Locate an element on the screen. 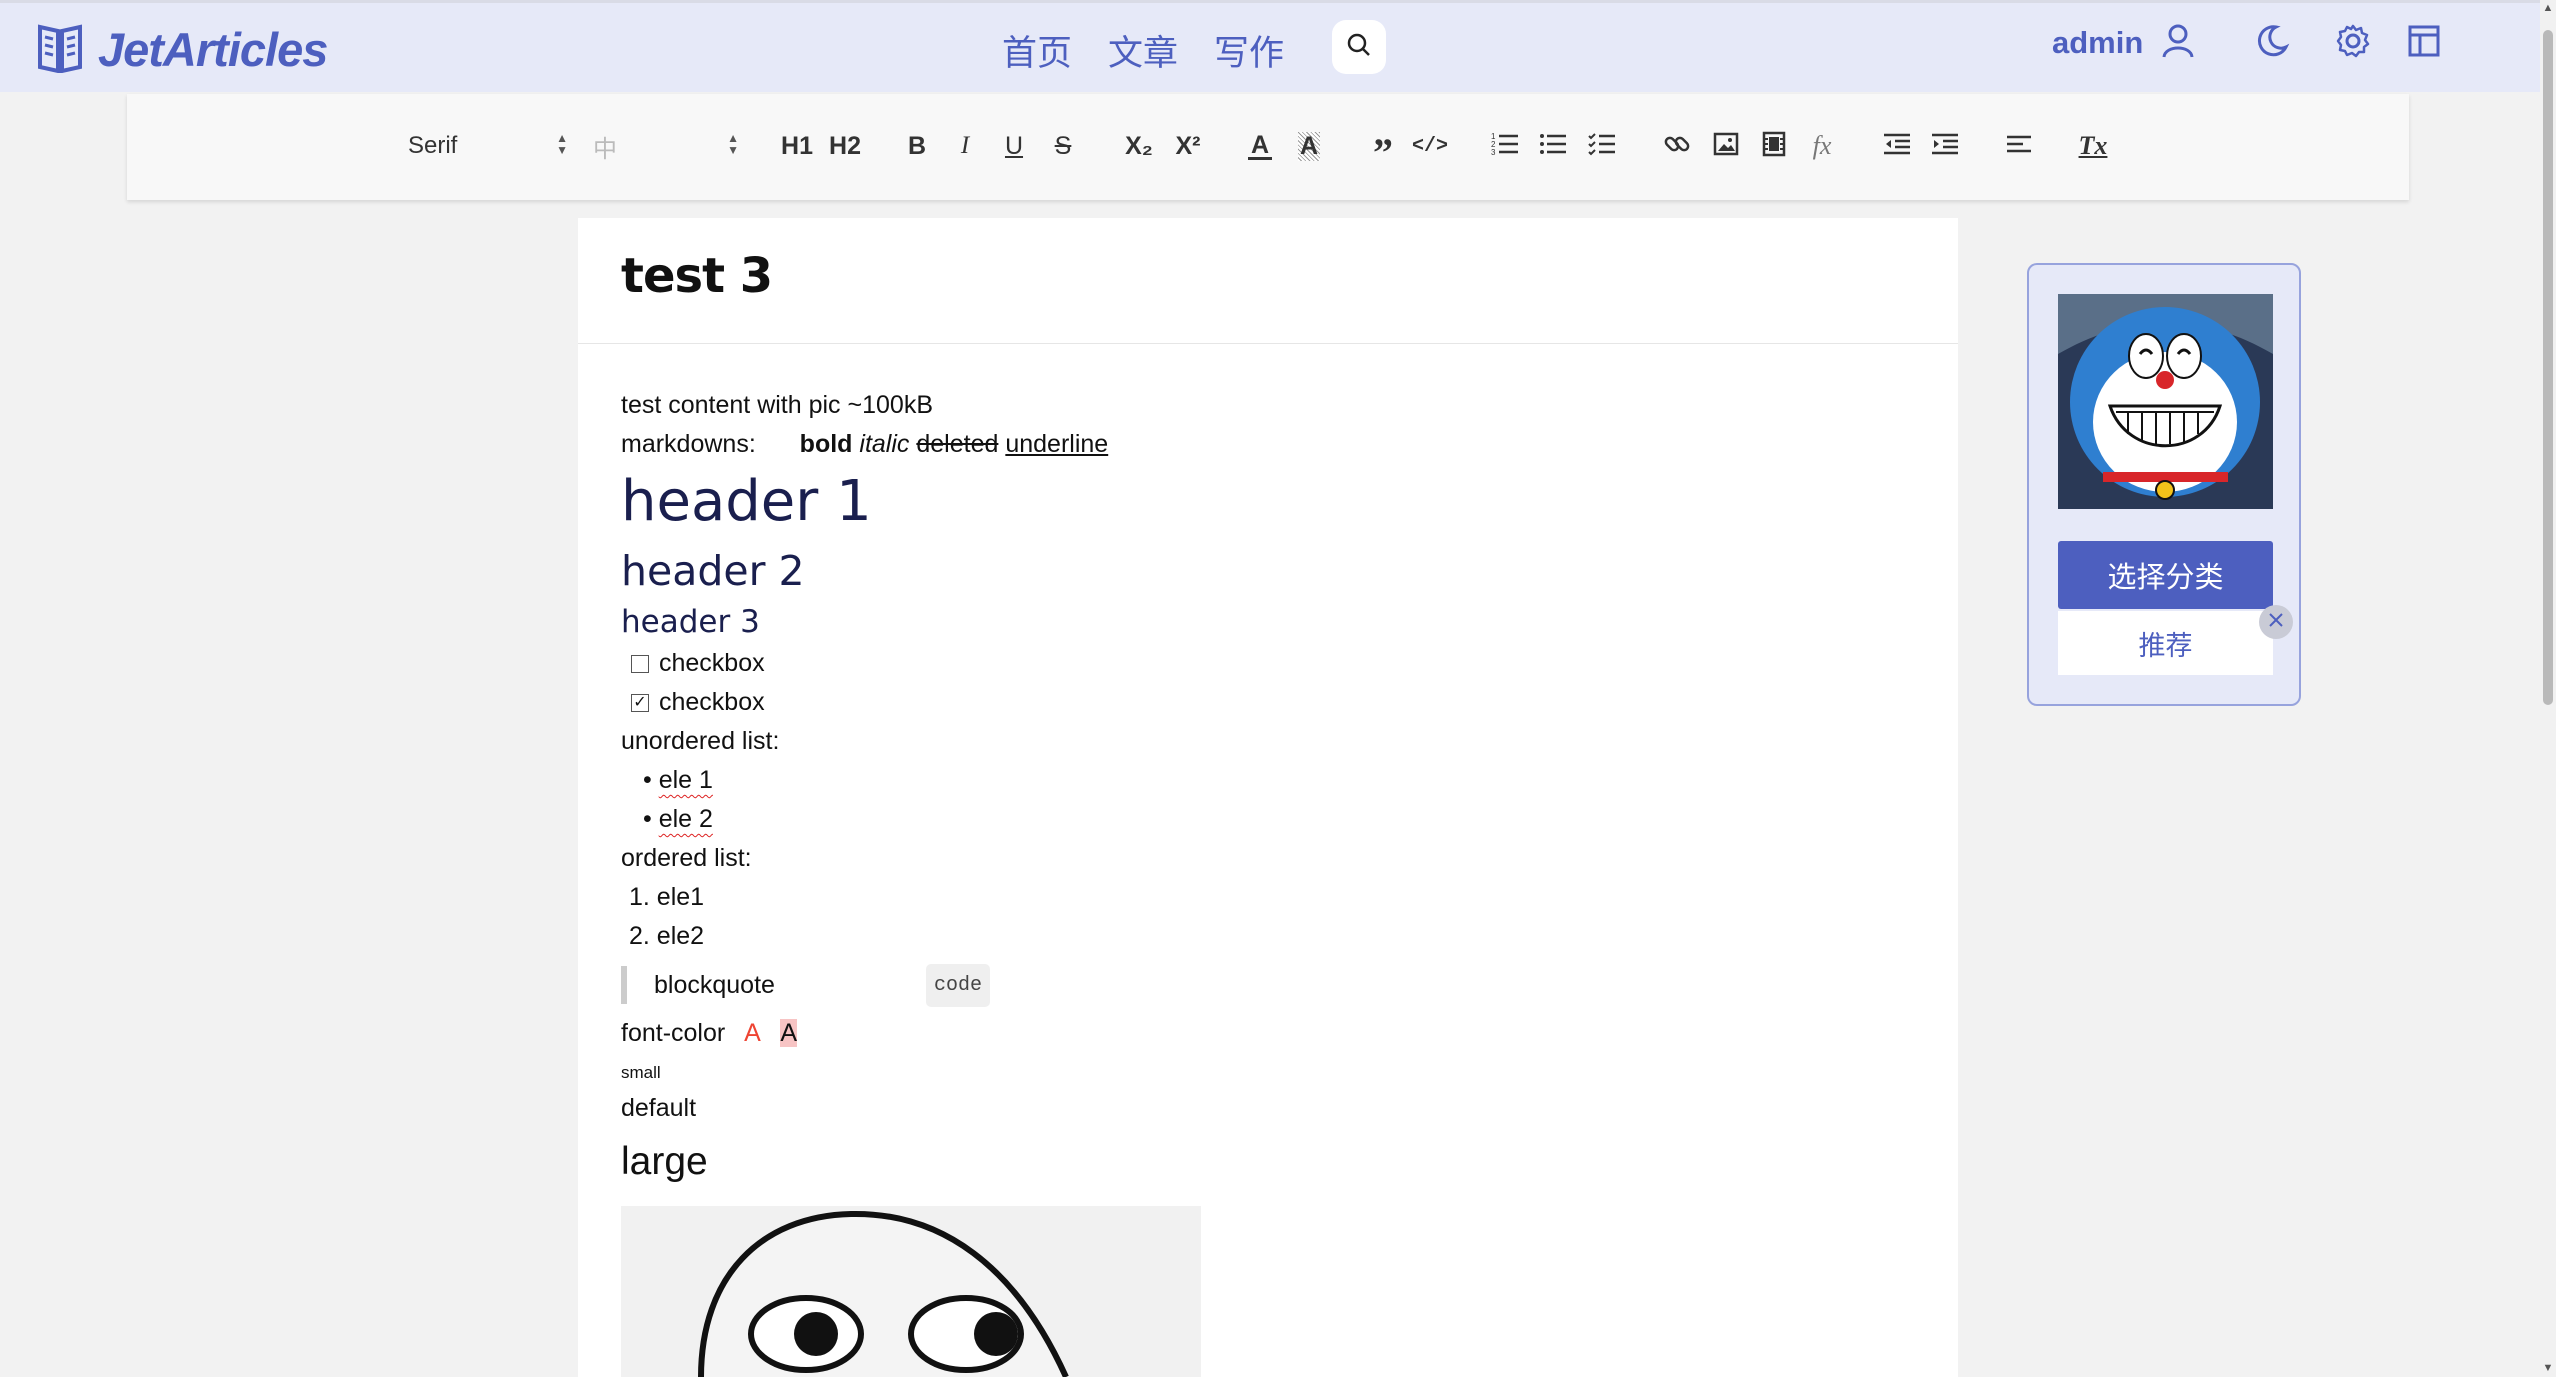  clear-format-icon: Tx is located at coordinates (2093, 145).